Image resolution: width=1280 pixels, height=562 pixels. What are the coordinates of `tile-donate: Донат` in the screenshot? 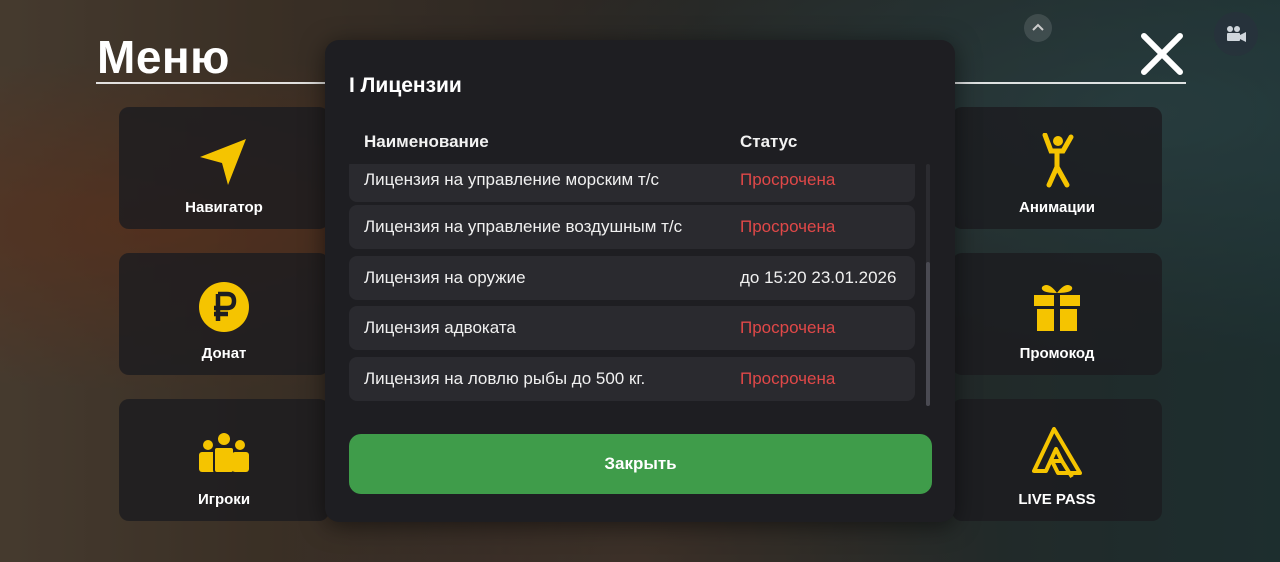 It's located at (224, 314).